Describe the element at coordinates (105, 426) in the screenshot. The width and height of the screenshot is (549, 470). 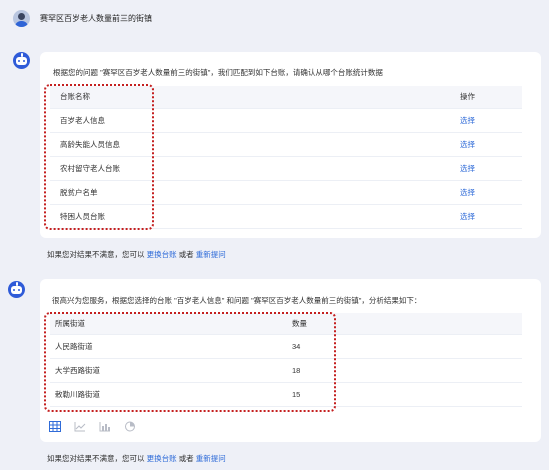
I see `bar-chart-icon` at that location.